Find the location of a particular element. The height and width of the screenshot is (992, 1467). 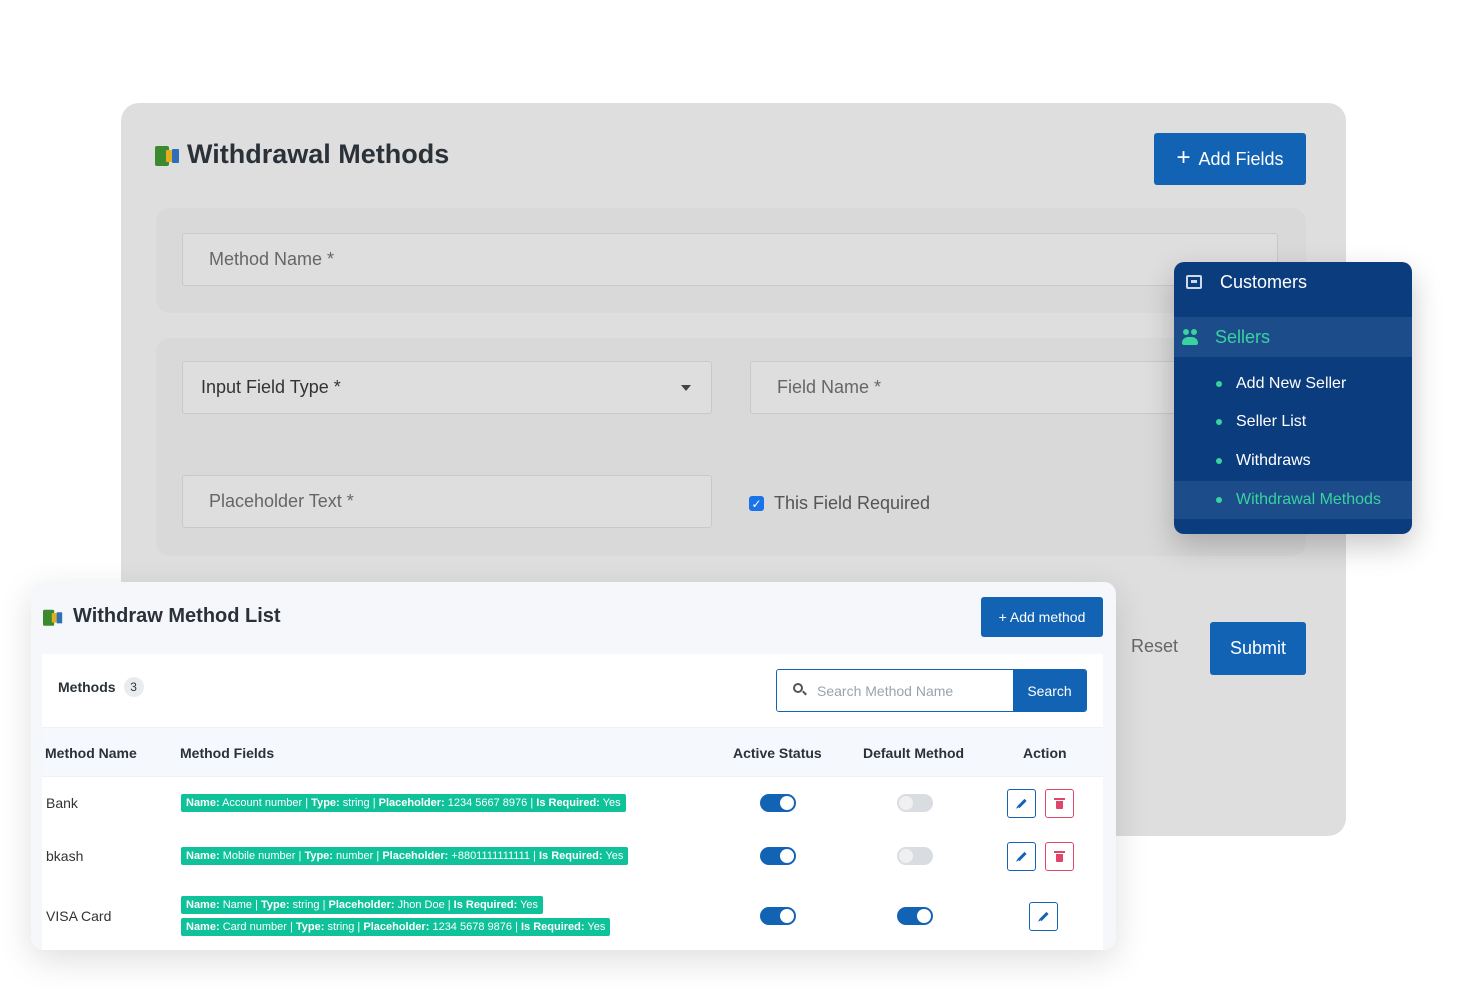

sidebar-item-label: Seller List is located at coordinates (1271, 421).